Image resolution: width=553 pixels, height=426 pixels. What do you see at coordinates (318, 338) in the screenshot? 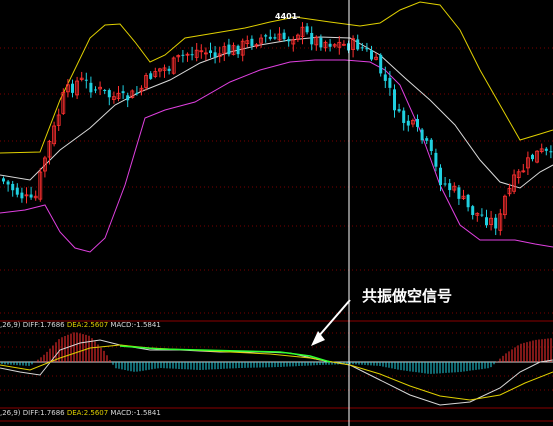
I see `annotation-arrowhead` at bounding box center [318, 338].